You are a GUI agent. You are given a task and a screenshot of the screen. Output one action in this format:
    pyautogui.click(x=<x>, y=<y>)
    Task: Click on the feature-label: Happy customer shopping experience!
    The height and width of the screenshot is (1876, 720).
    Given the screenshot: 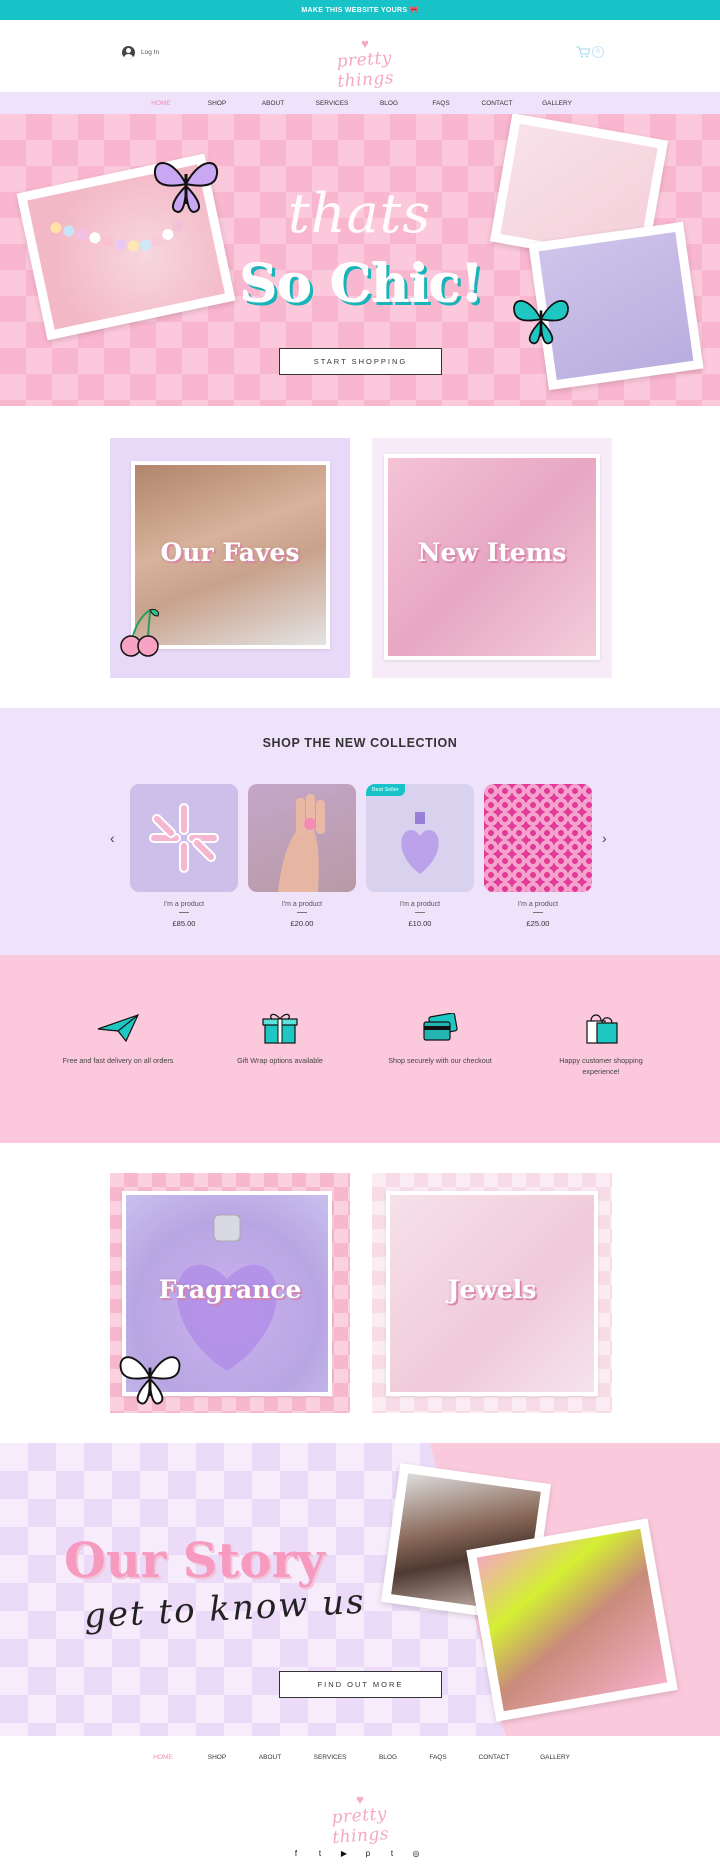 What is the action you would take?
    pyautogui.click(x=601, y=1066)
    